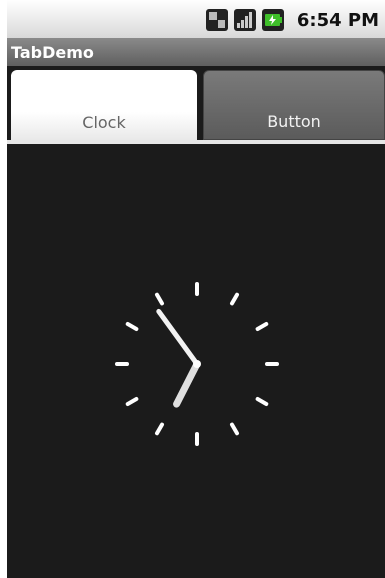  I want to click on clock-minute-hand, so click(178, 337).